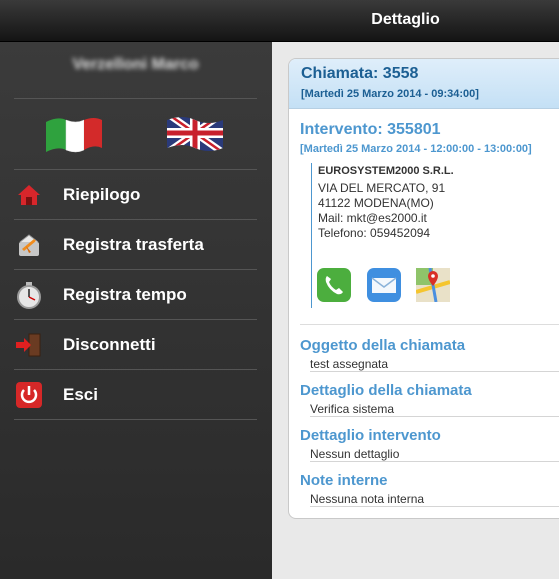  Describe the element at coordinates (386, 390) in the screenshot. I see `field-title-dettaglio-chiamata: Dettaglio della chiamata` at that location.